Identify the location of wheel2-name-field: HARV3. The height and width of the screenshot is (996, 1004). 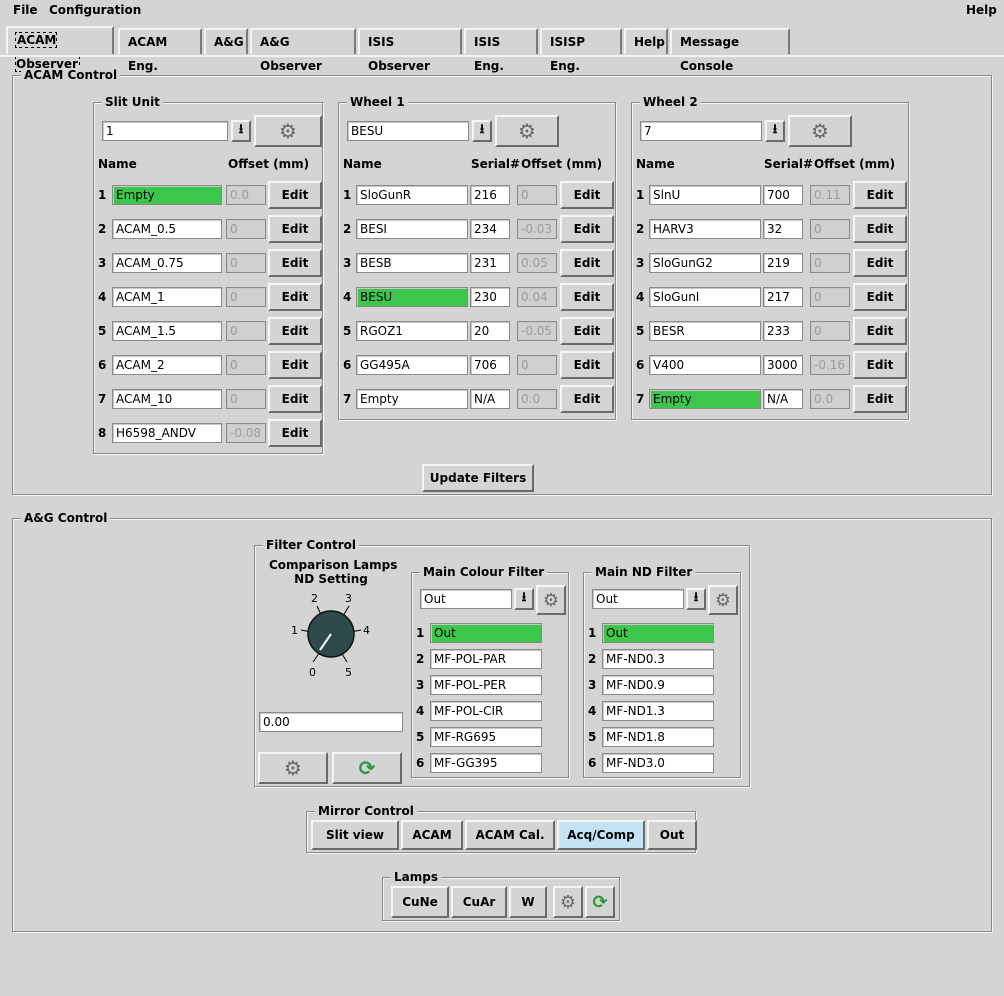
(705, 229).